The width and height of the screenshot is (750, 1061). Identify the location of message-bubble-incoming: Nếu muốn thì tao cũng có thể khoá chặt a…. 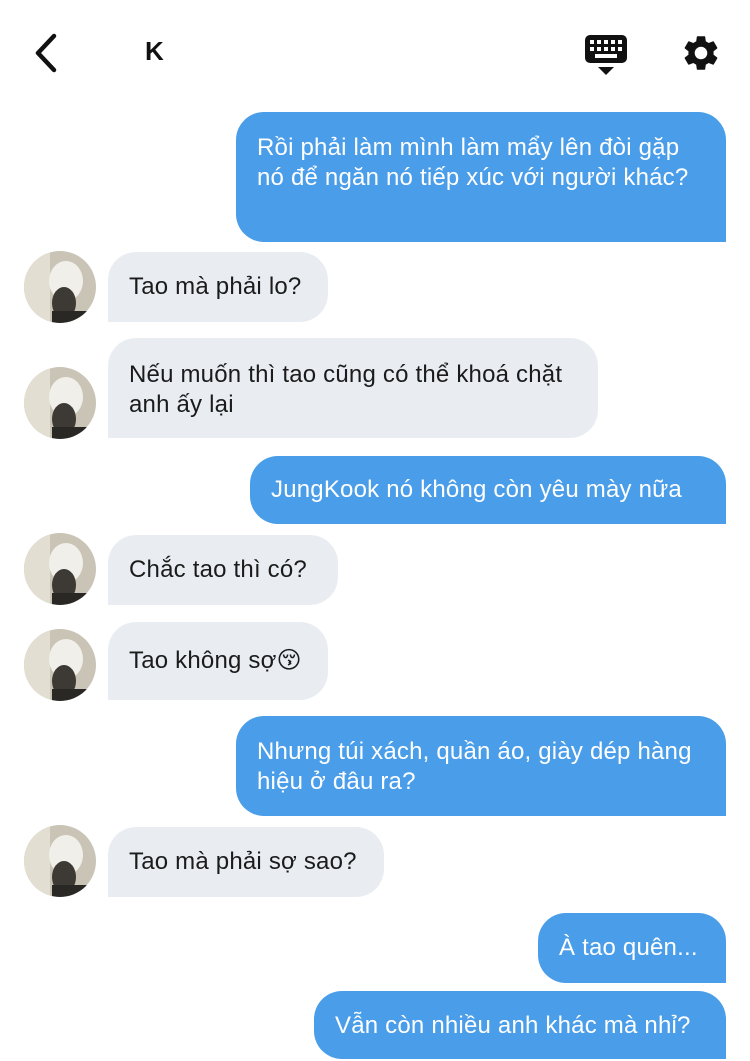
(353, 388).